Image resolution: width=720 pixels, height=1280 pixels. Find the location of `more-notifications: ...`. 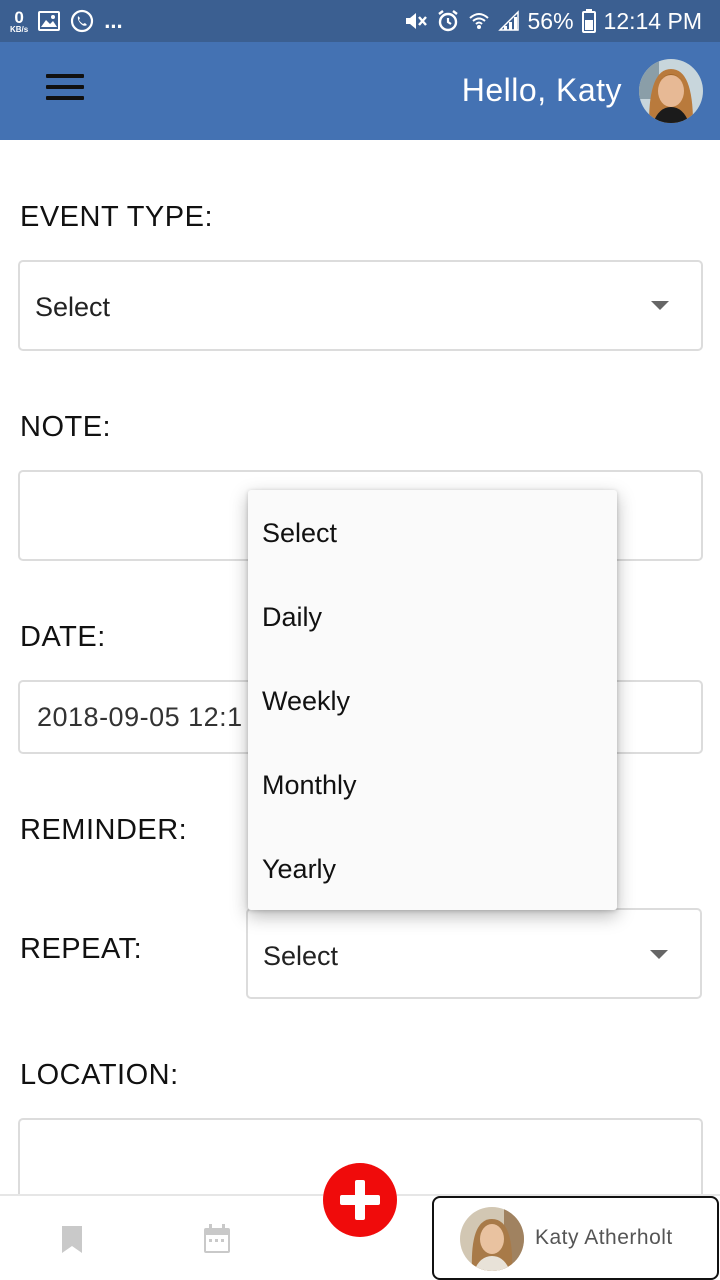

more-notifications: ... is located at coordinates (113, 20).